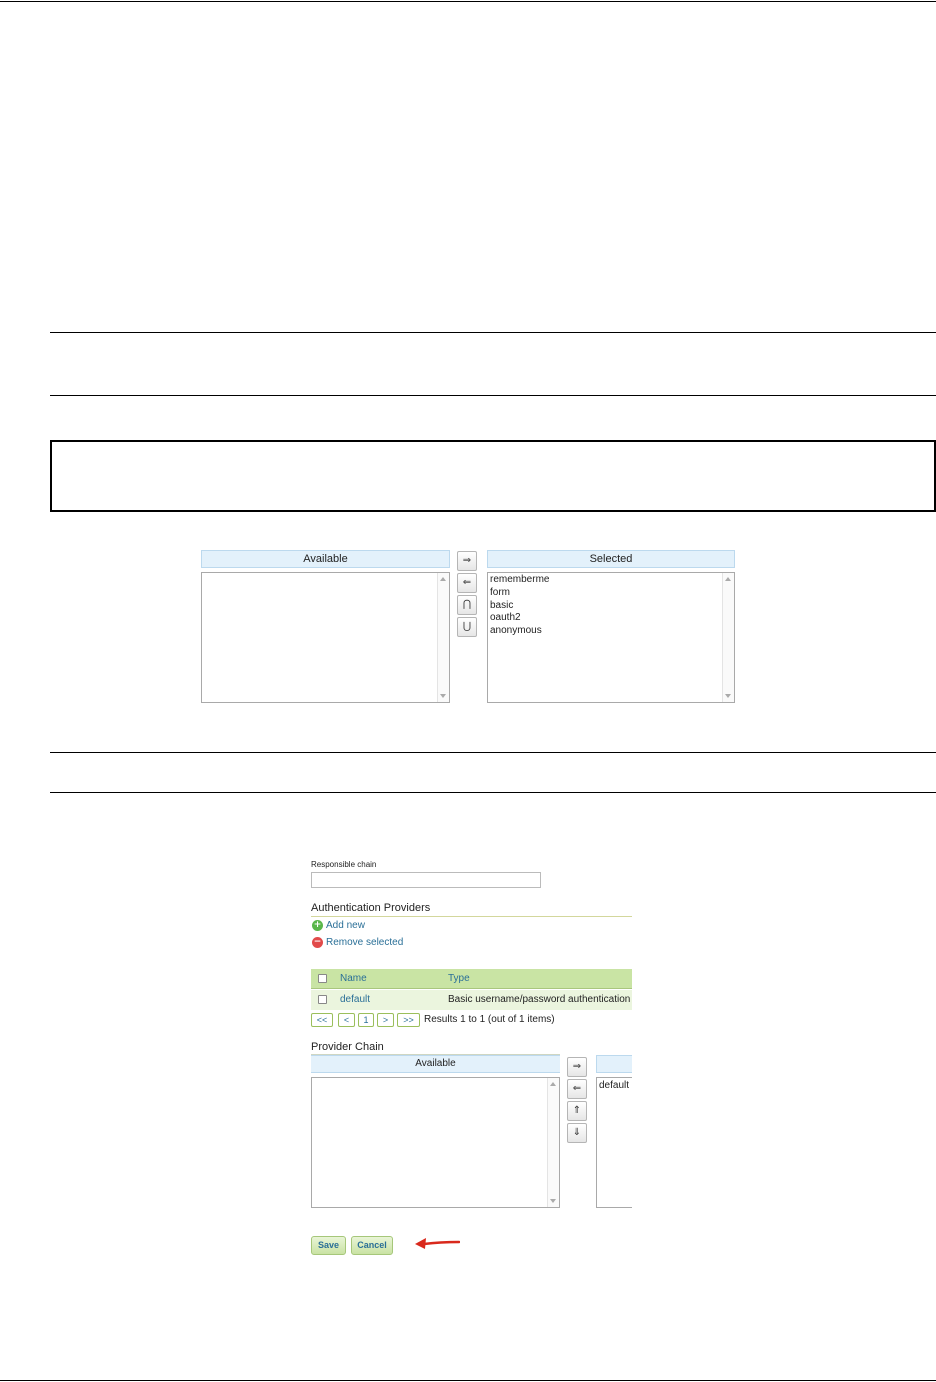  I want to click on provider-selected-header, so click(614, 1064).